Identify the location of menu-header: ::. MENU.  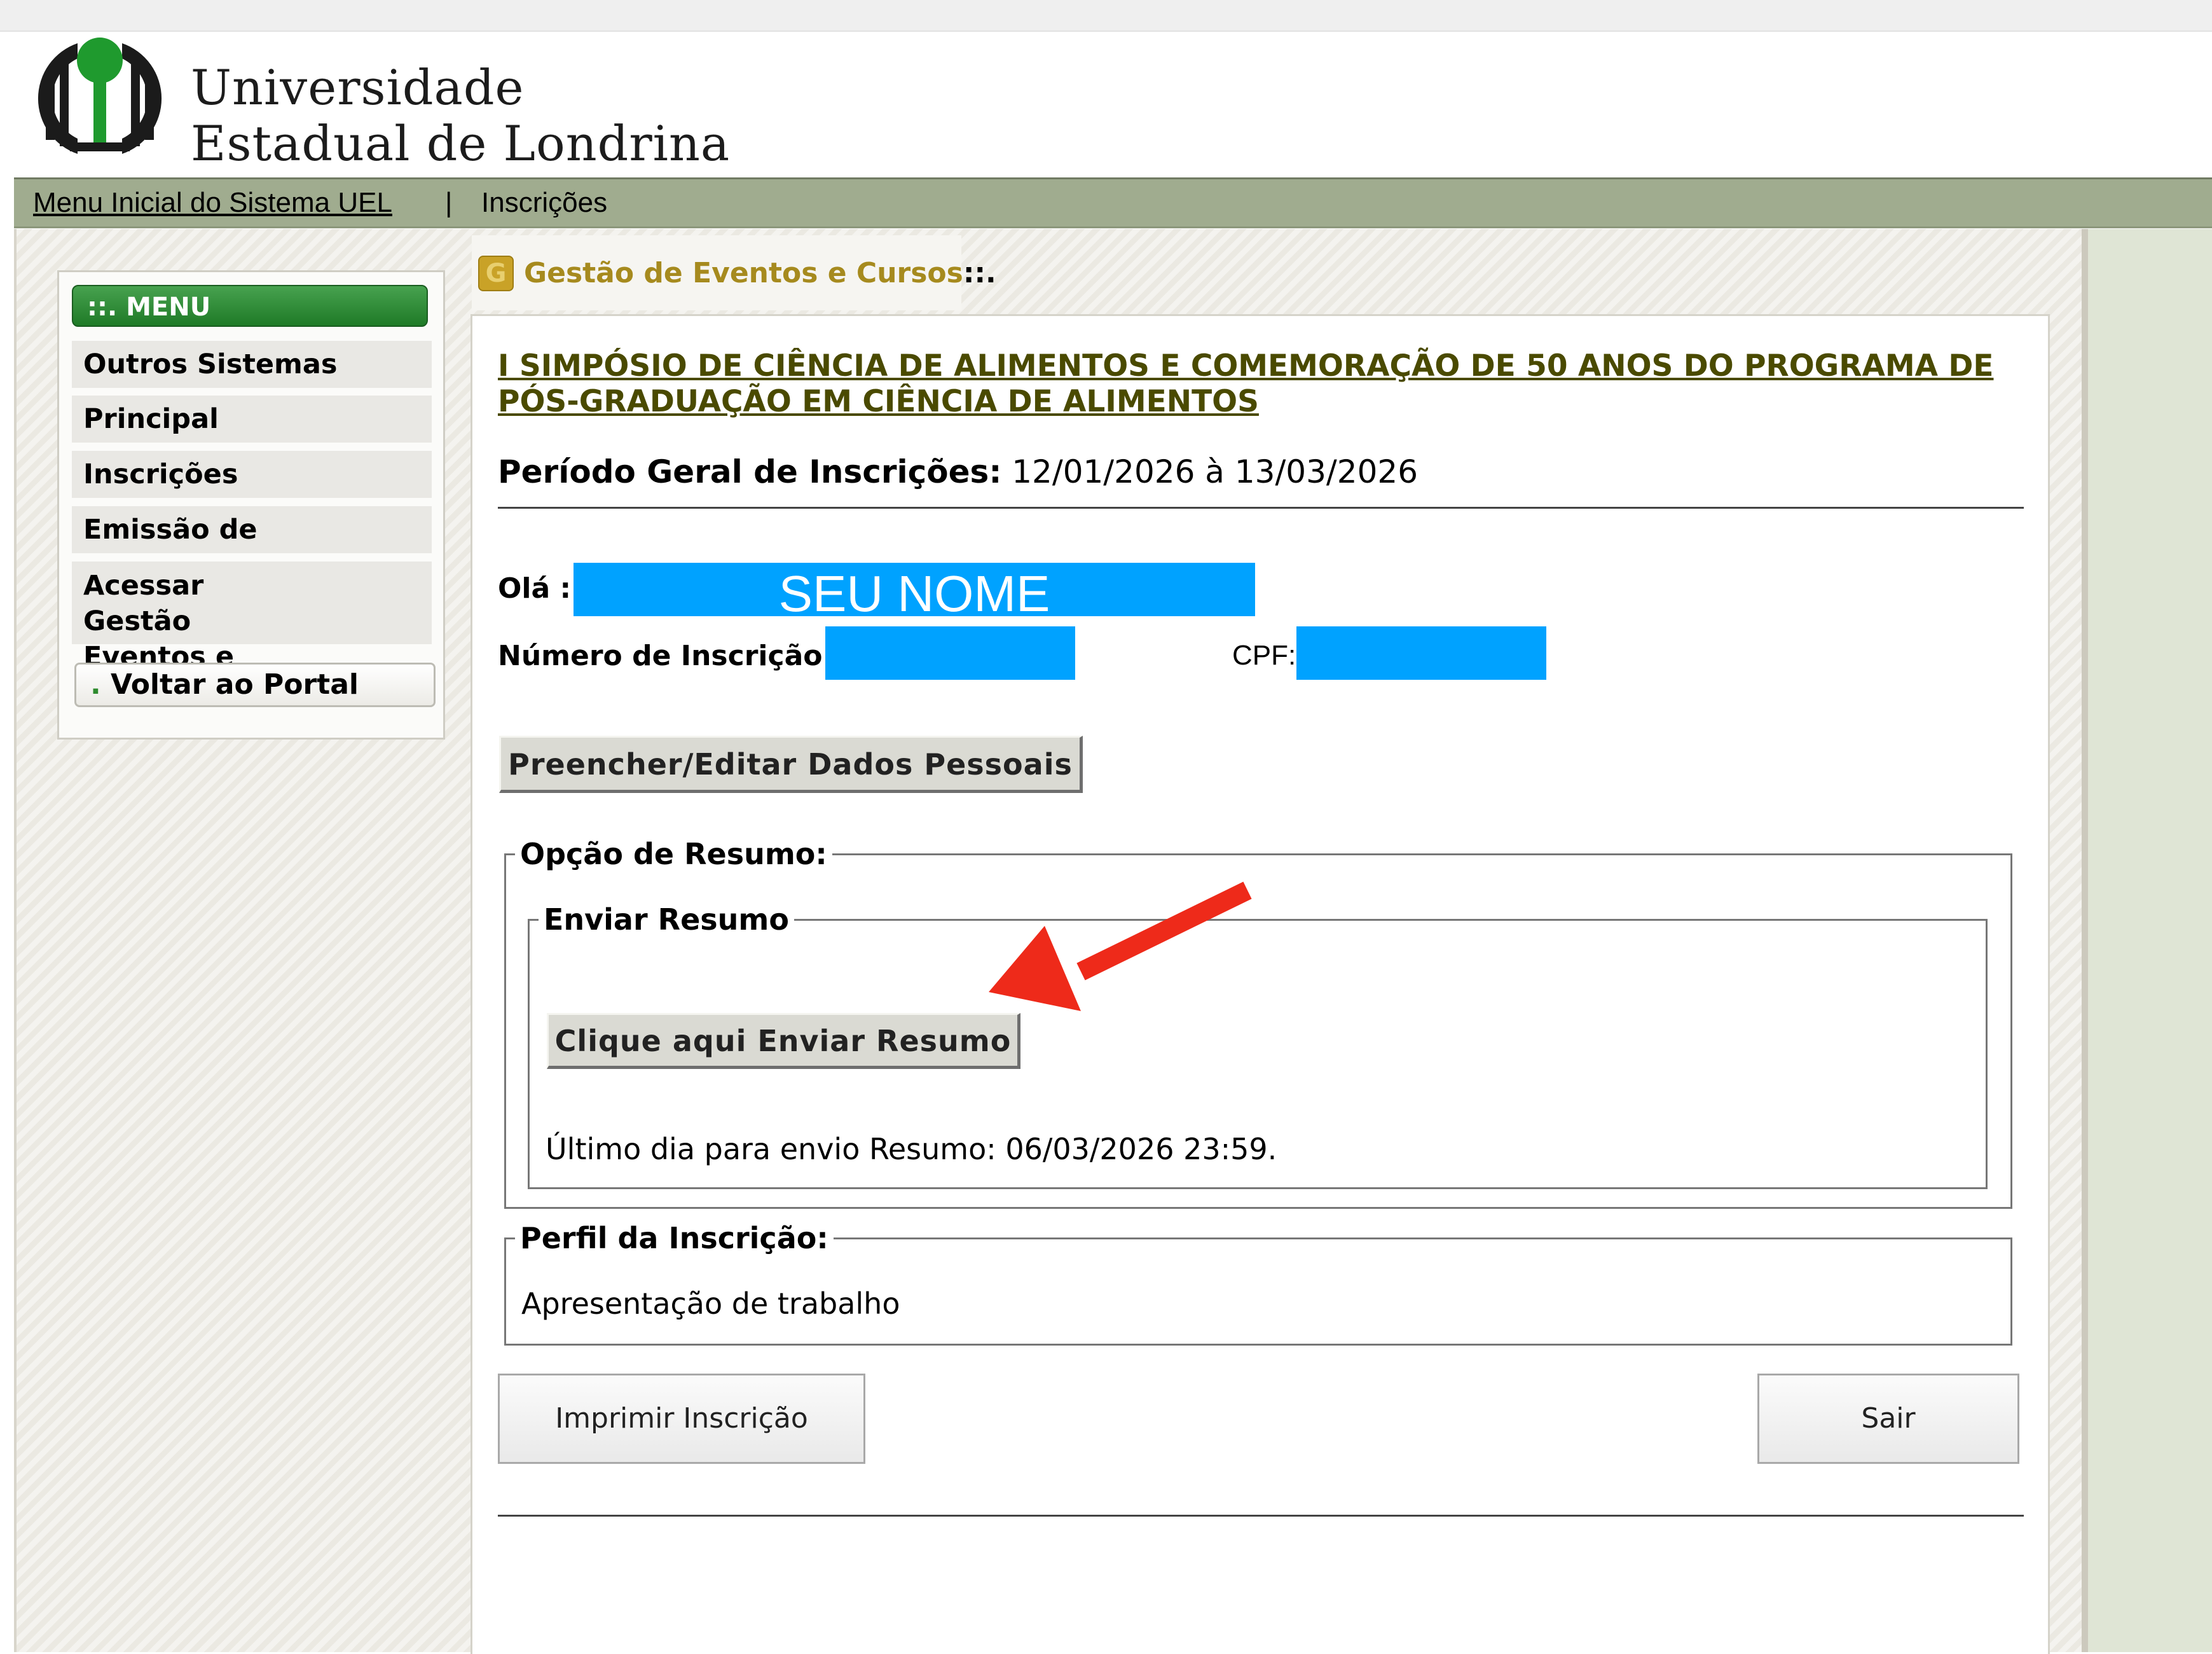
(250, 306).